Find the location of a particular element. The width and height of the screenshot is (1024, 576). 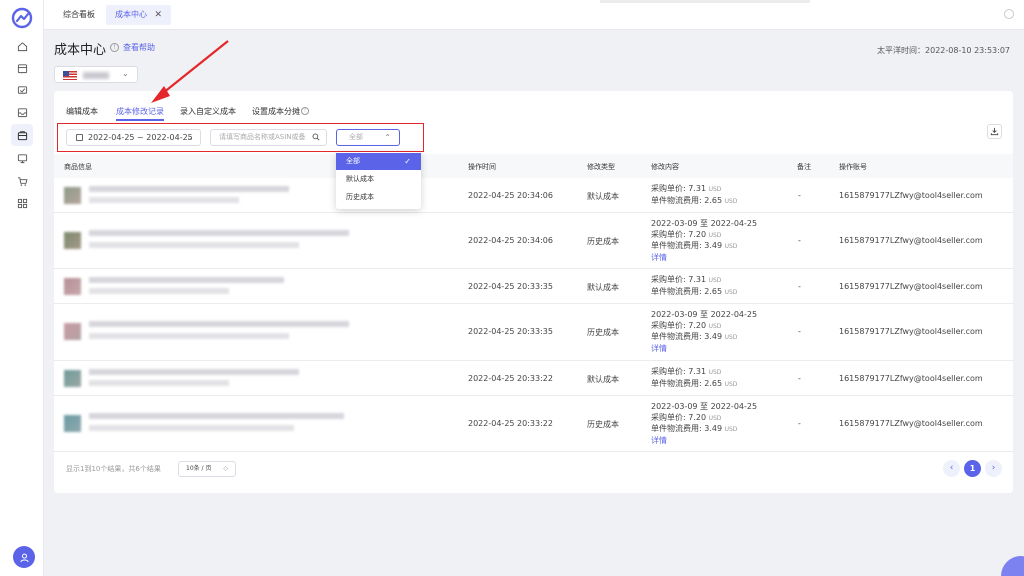

operation-time: 2022-04-25 20:34:06 is located at coordinates (510, 240).